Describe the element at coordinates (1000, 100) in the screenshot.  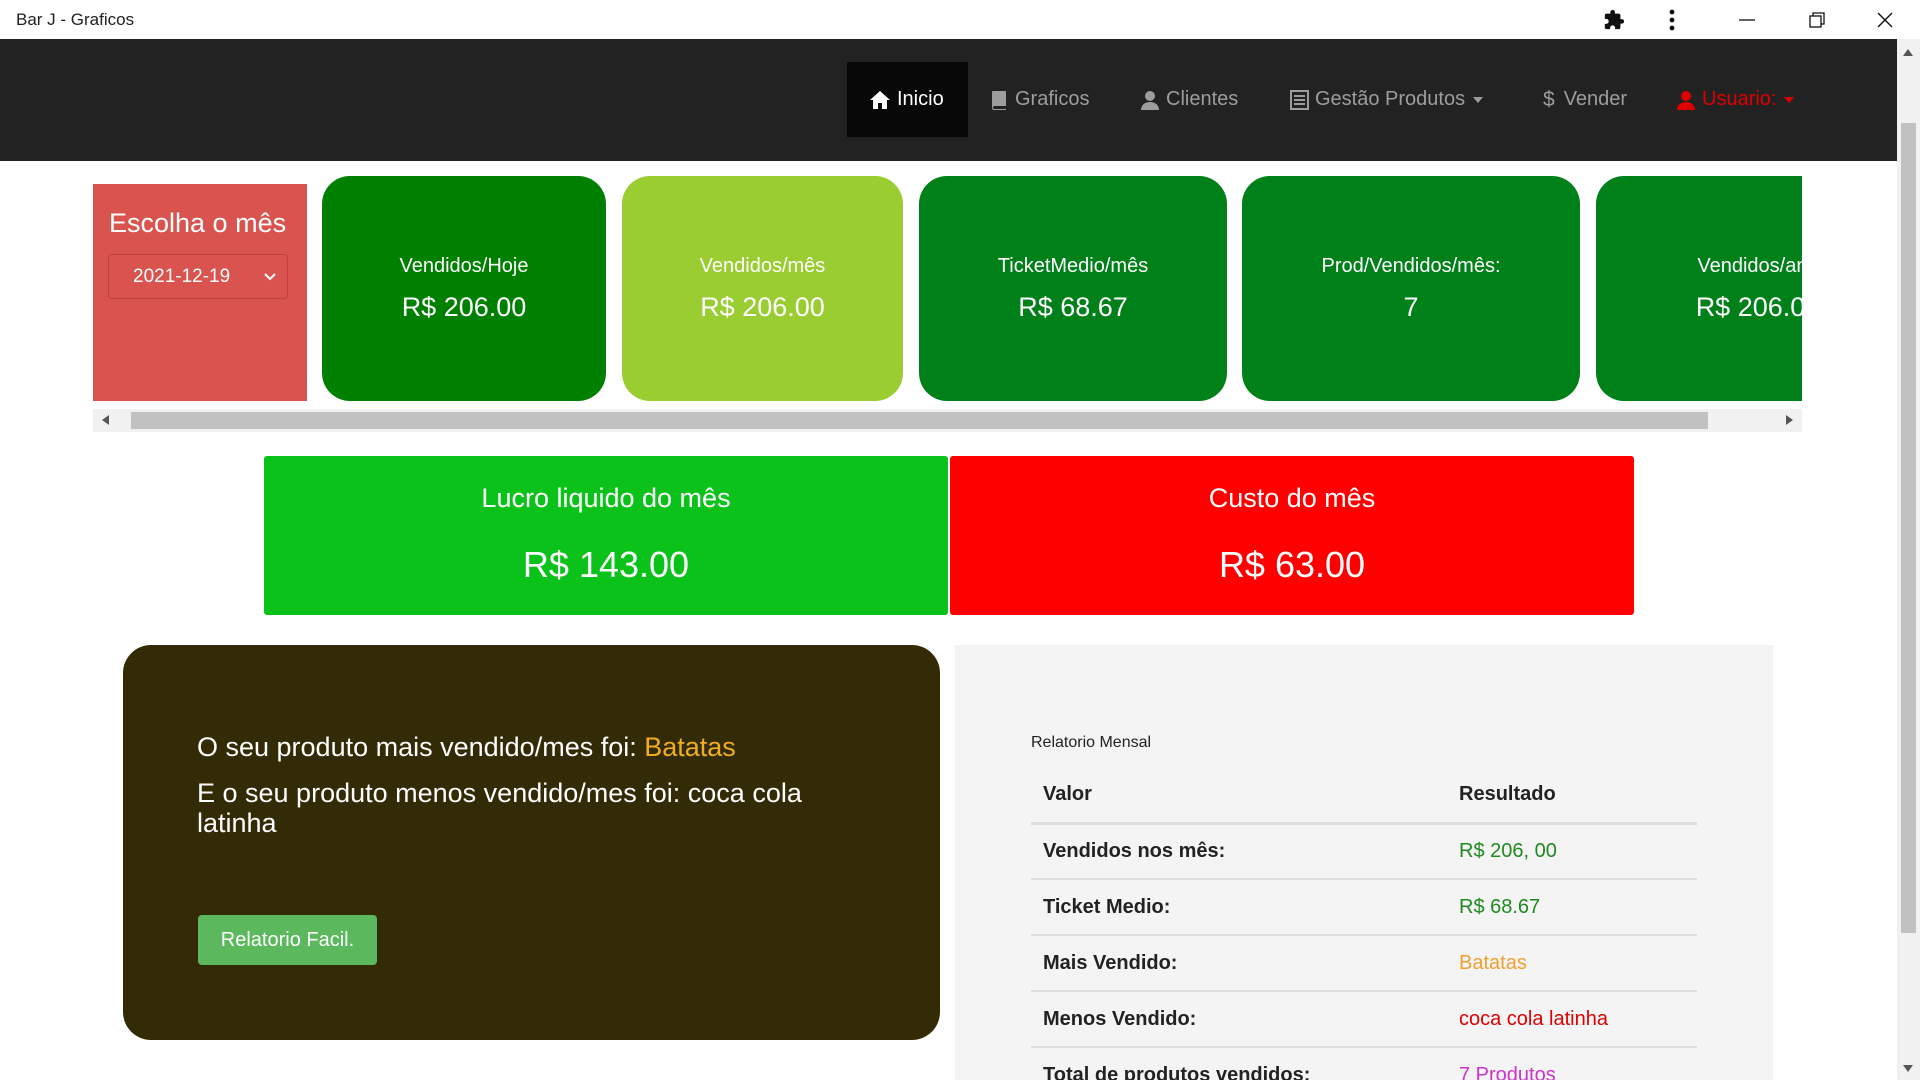
I see `book-icon` at that location.